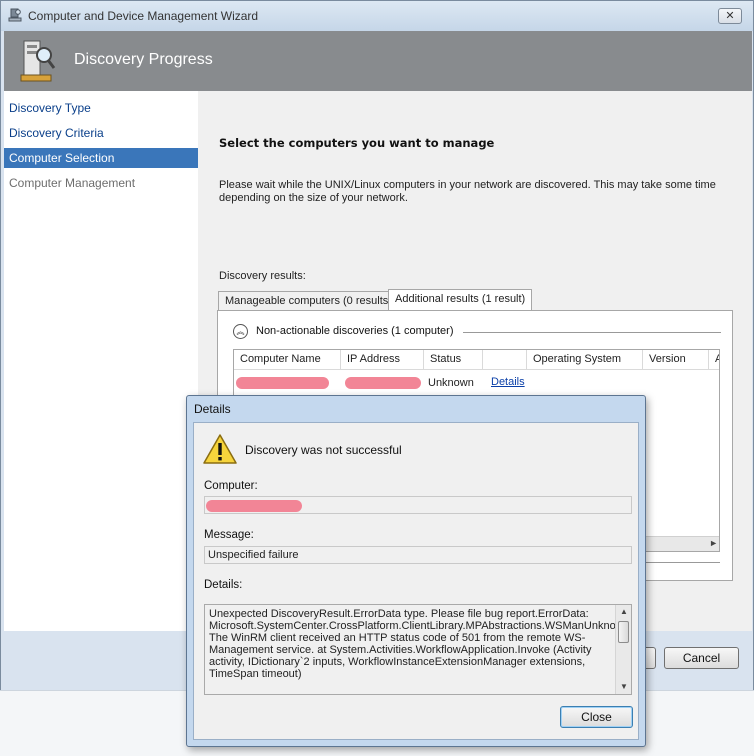 The width and height of the screenshot is (754, 756). I want to click on details-link: Details, so click(508, 382).